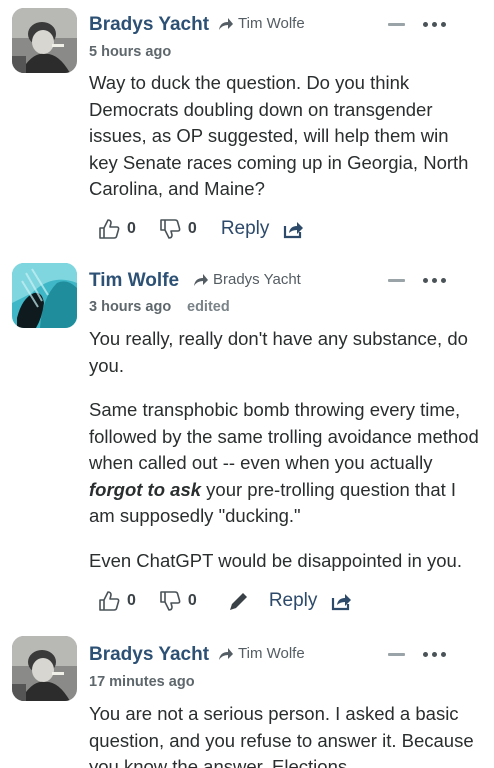 The image size is (494, 768). I want to click on author-name: Tim Wolfe, so click(134, 281).